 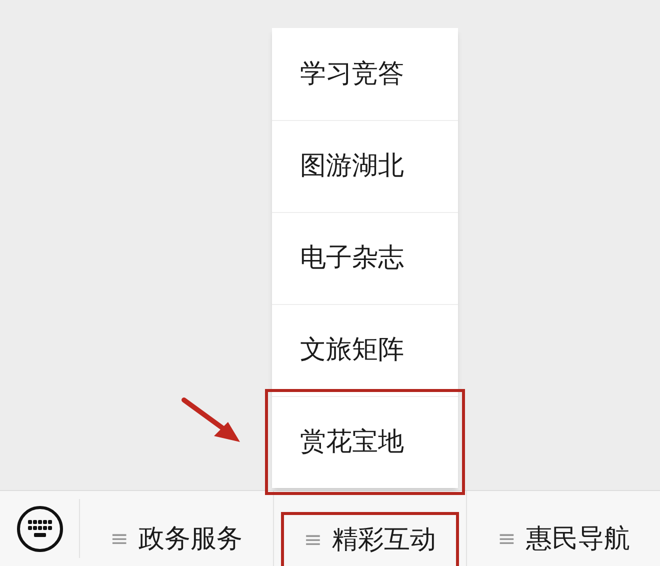 I want to click on submenu-item: 电子杂志, so click(x=365, y=258).